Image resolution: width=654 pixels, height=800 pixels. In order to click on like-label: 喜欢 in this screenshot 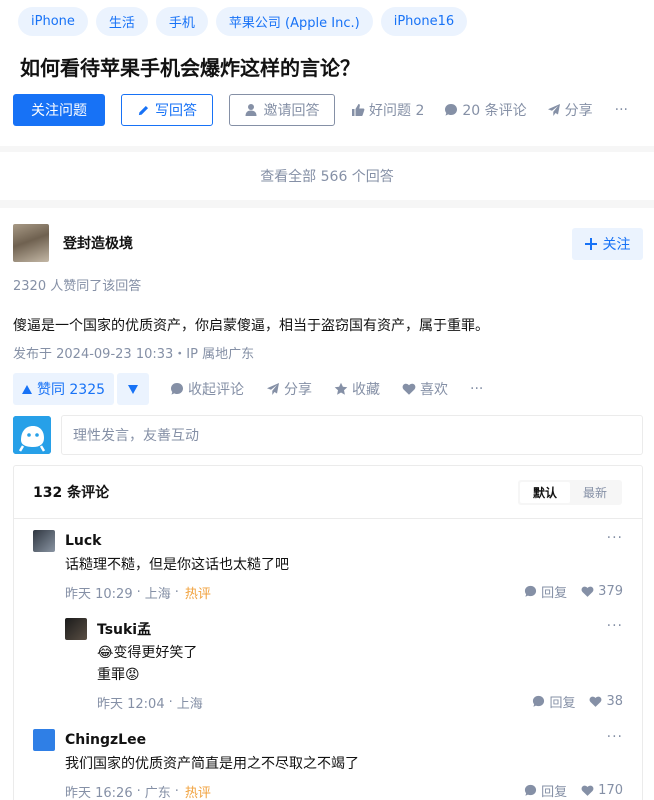, I will do `click(434, 390)`.